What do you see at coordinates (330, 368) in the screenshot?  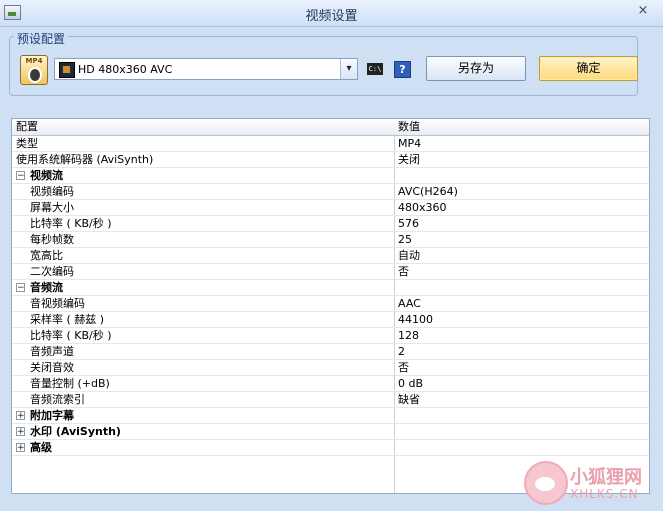 I see `property-row: 关闭音效 否` at bounding box center [330, 368].